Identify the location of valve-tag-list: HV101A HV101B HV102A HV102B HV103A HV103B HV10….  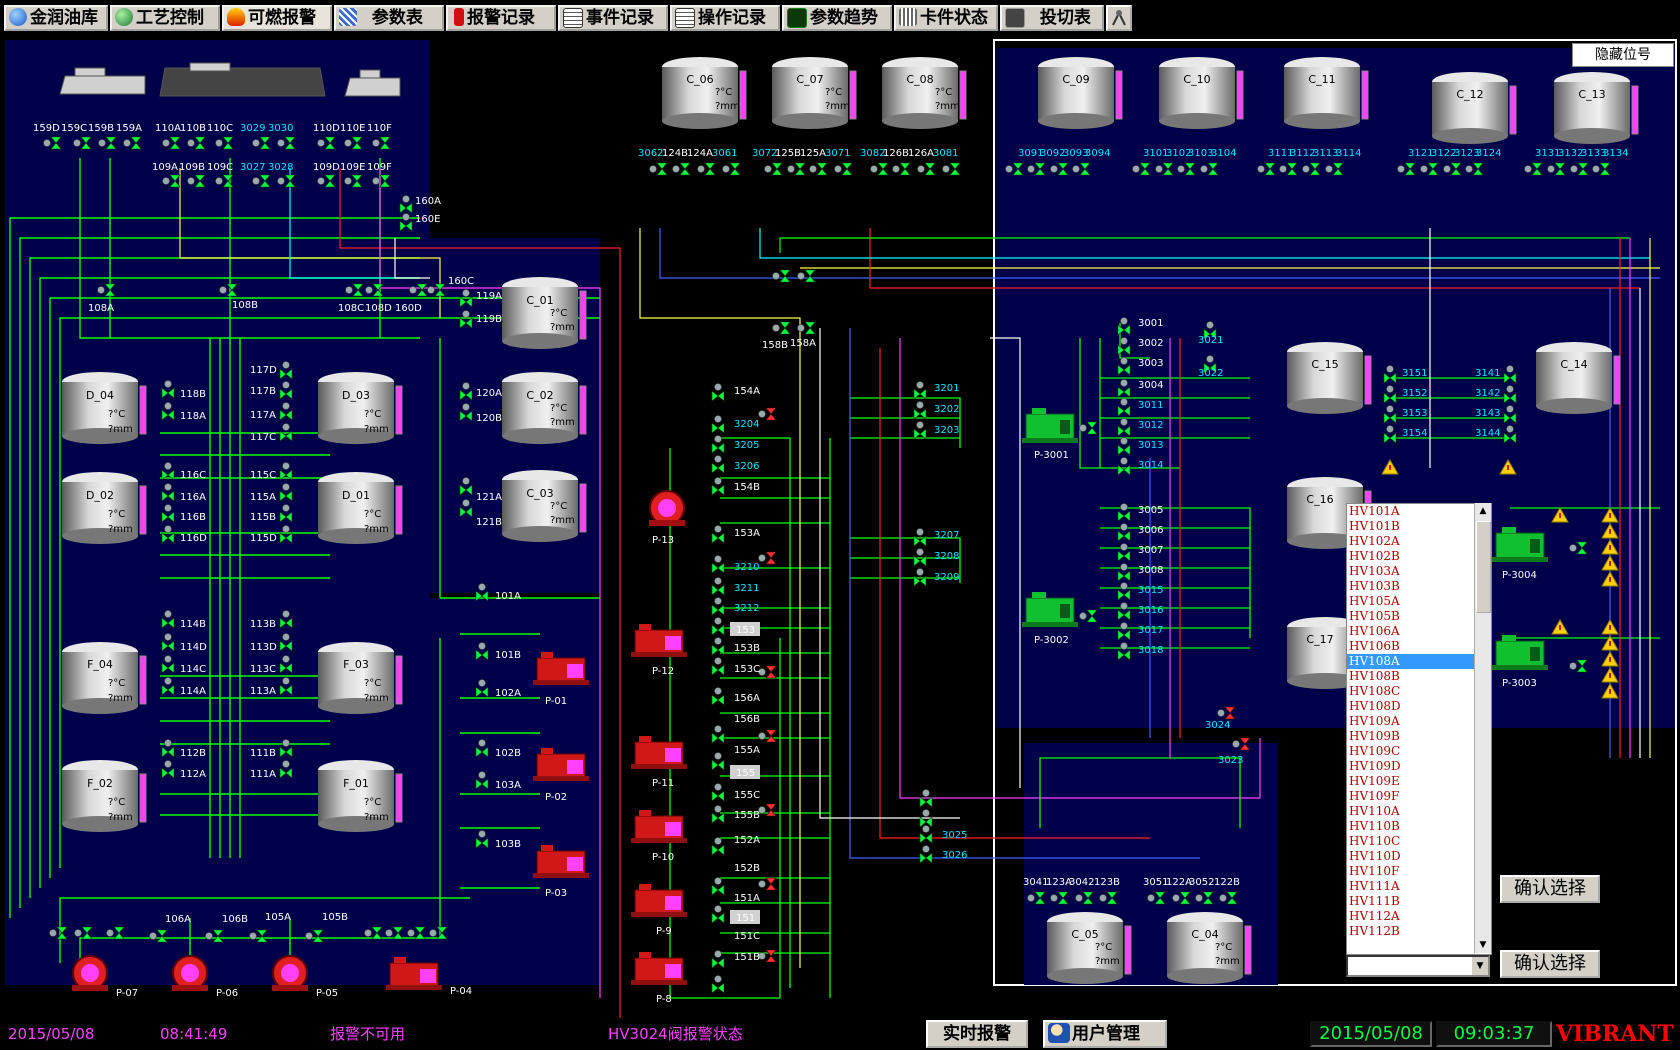
(1419, 729).